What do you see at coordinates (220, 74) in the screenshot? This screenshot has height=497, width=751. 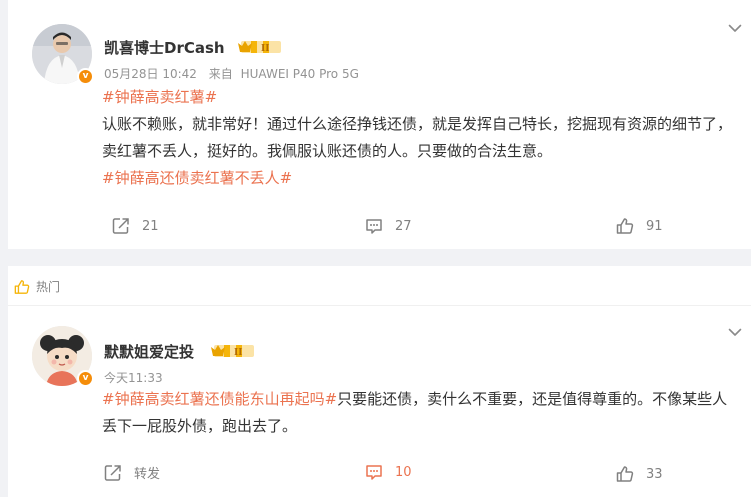 I see `post-source-prefix: 来自` at bounding box center [220, 74].